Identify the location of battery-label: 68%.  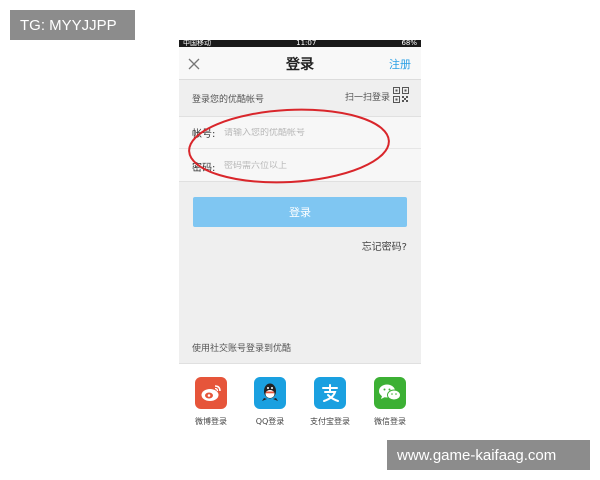
(409, 43).